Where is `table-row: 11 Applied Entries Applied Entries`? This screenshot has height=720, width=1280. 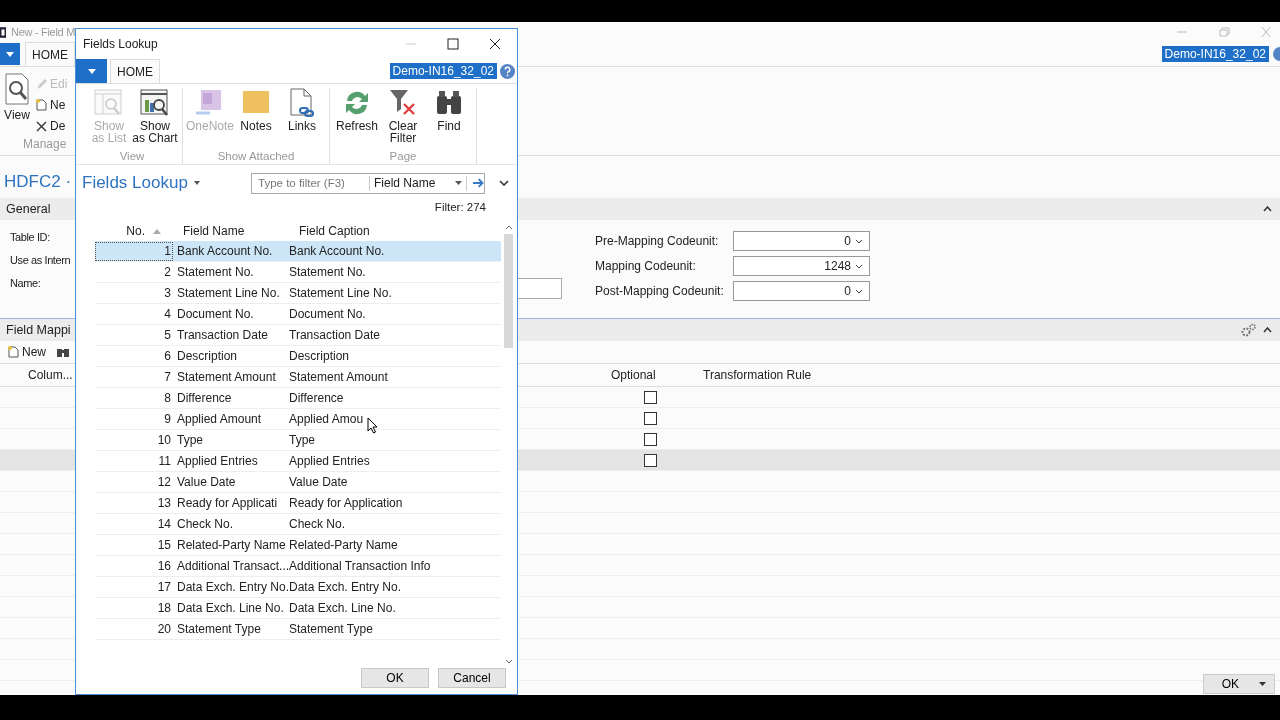 table-row: 11 Applied Entries Applied Entries is located at coordinates (298, 461).